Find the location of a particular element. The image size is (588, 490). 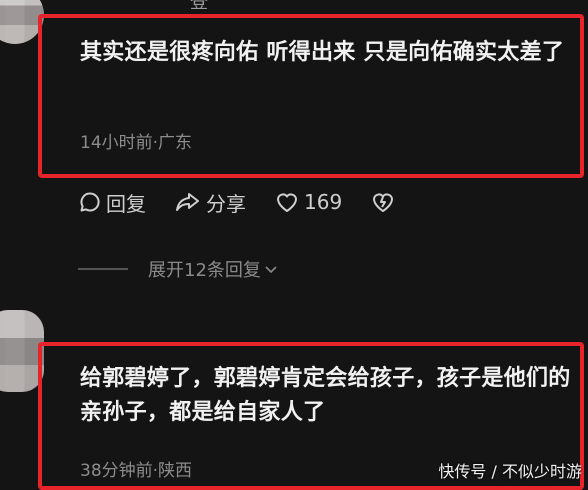

heart-icon is located at coordinates (287, 202).